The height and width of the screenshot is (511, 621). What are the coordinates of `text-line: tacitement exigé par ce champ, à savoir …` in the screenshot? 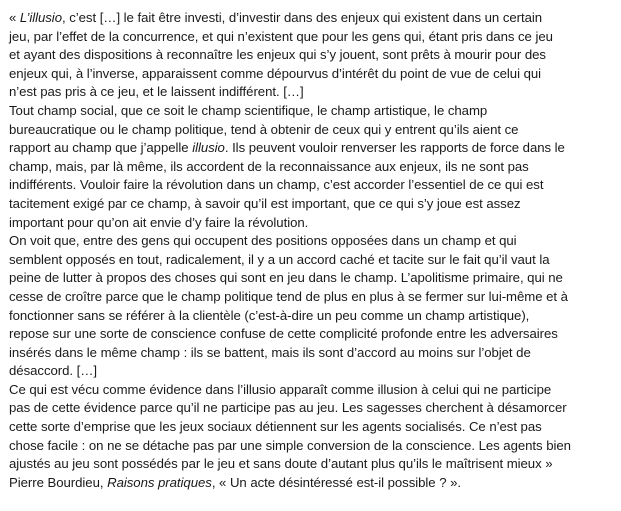 It's located at (312, 204).